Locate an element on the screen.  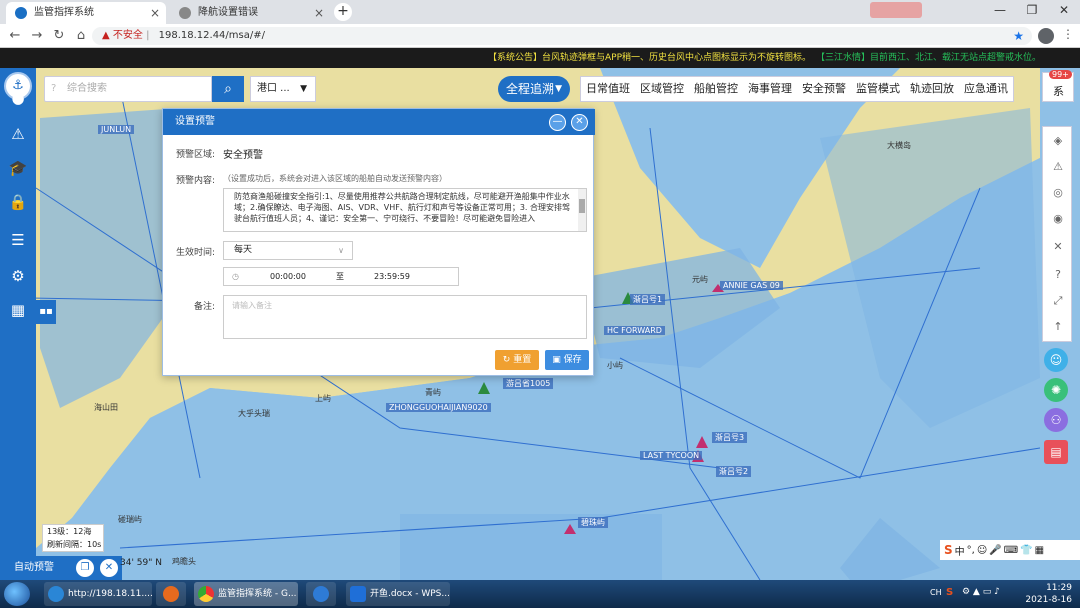
nav-item: 安全预警 is located at coordinates (824, 89).